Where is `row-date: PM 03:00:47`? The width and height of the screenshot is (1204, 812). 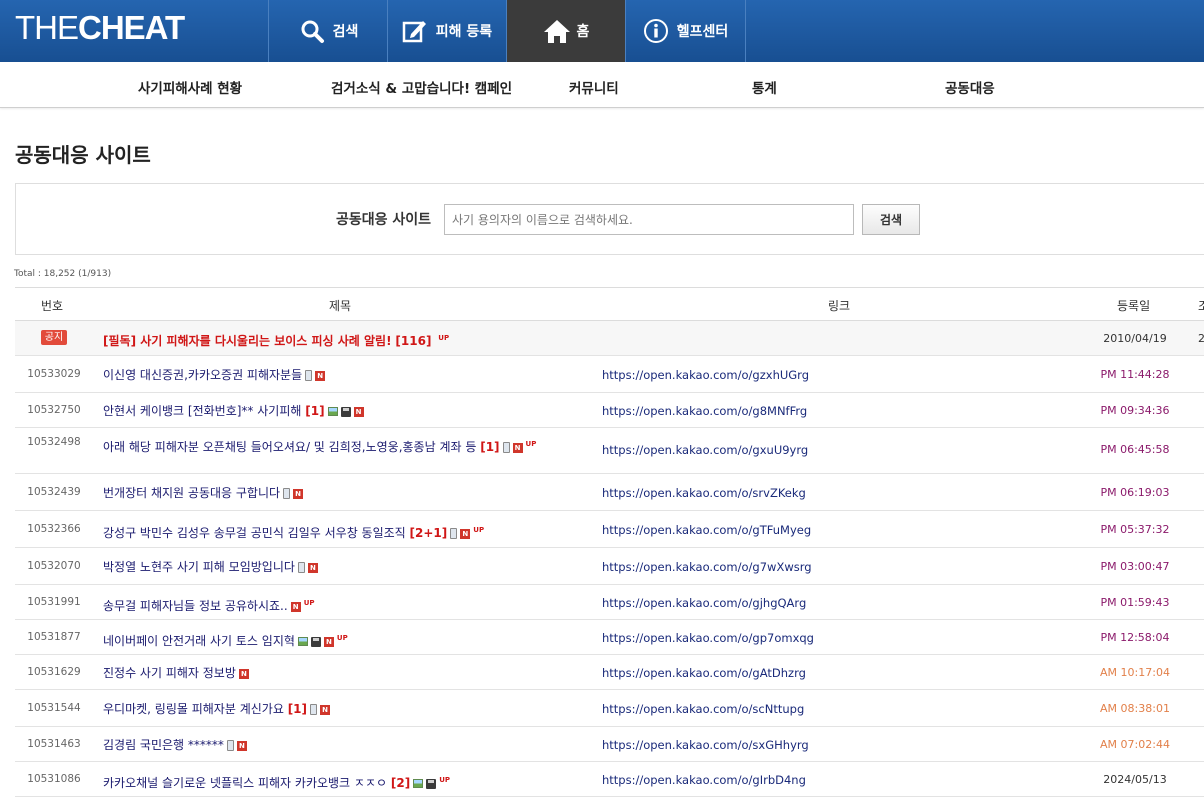
row-date: PM 03:00:47 is located at coordinates (1135, 566).